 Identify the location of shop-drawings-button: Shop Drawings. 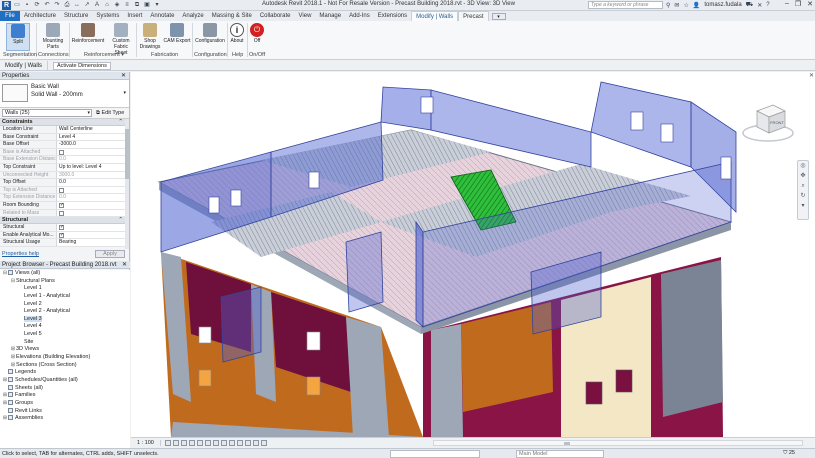
(150, 36).